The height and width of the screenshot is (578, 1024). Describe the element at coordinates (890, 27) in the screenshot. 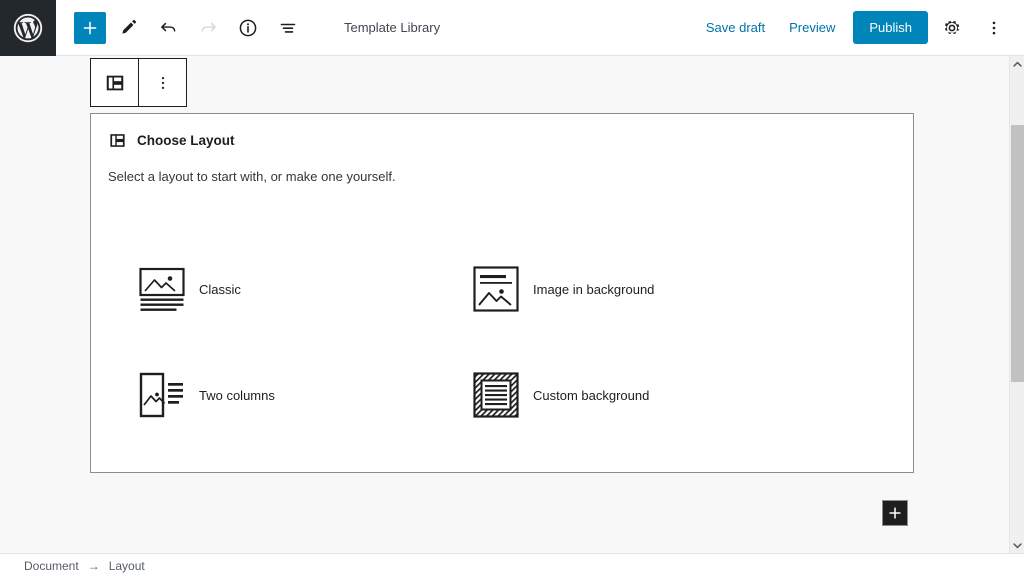

I see `publish-button: Publish` at that location.